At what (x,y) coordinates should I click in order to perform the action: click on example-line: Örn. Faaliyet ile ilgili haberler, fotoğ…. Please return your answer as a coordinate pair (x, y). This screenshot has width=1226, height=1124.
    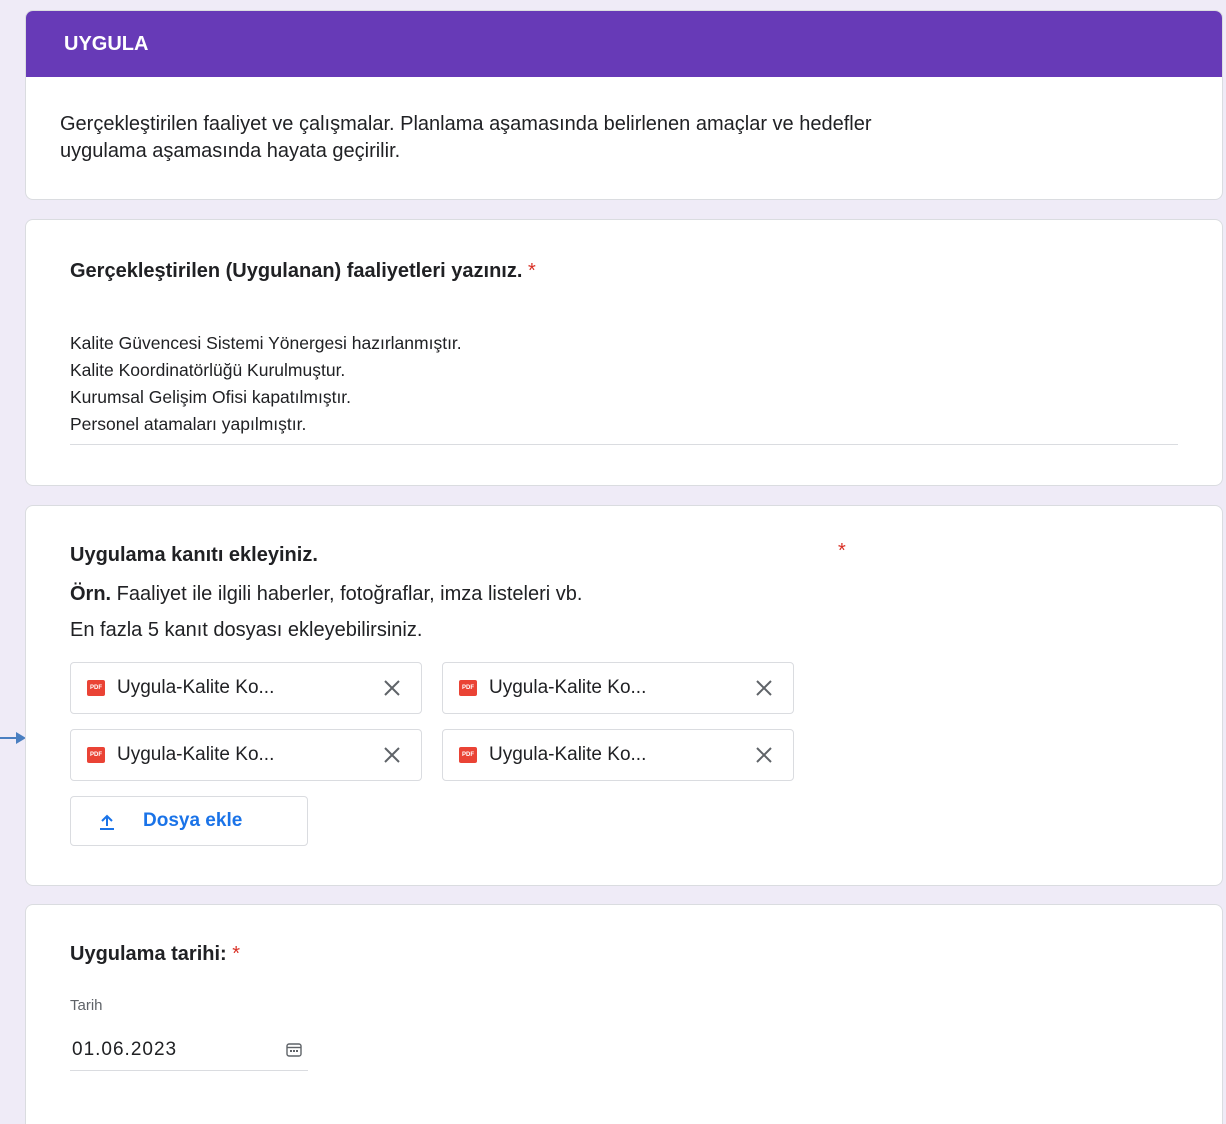
    Looking at the image, I should click on (326, 594).